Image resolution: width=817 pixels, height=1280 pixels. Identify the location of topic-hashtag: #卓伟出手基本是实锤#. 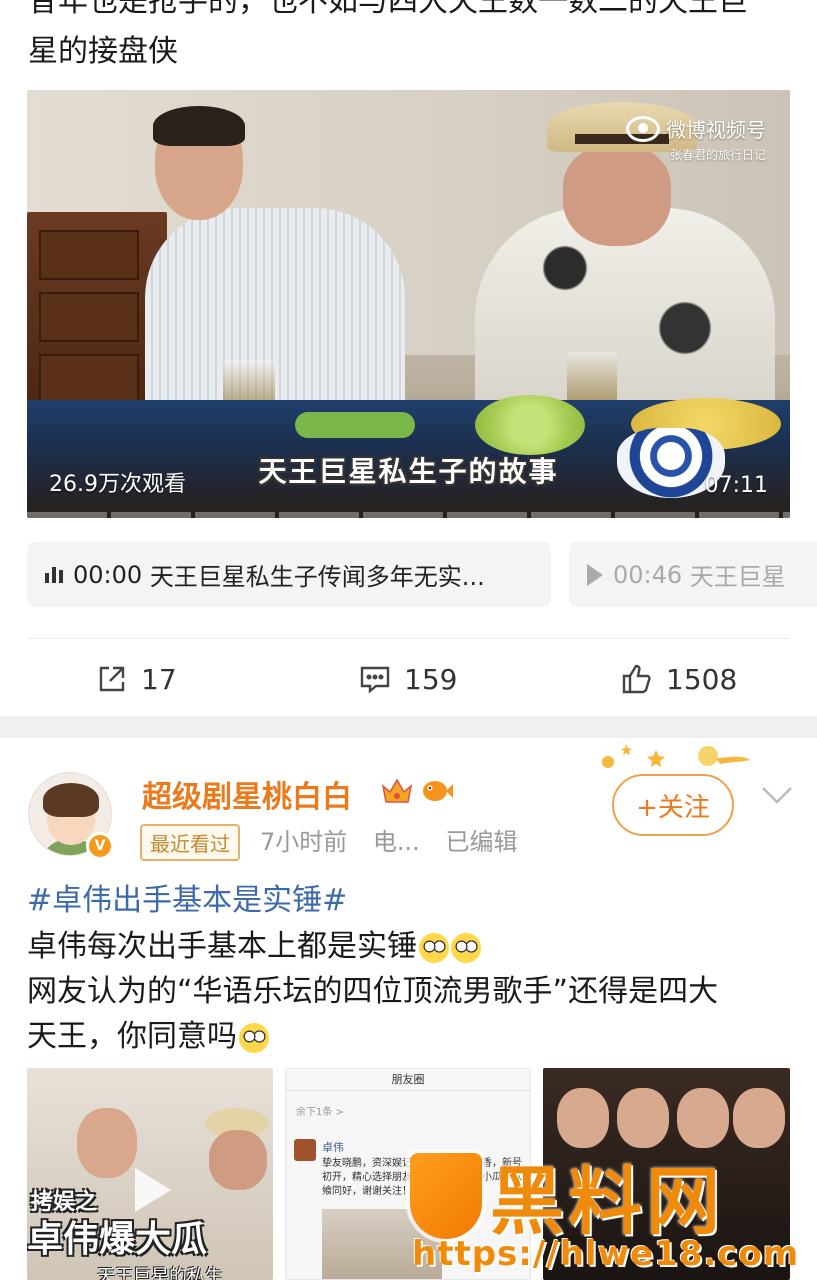
(187, 901).